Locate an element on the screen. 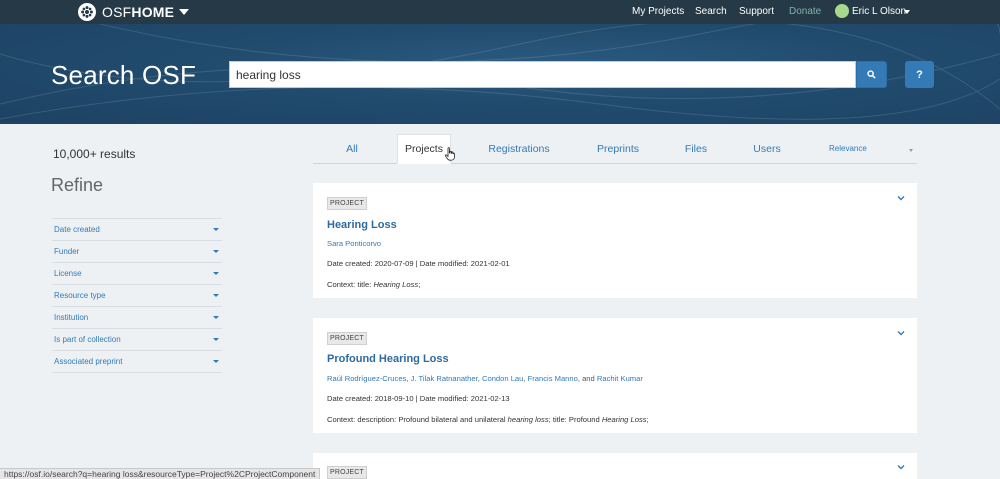  author-link: J. Tilak Ratnanather is located at coordinates (444, 378).